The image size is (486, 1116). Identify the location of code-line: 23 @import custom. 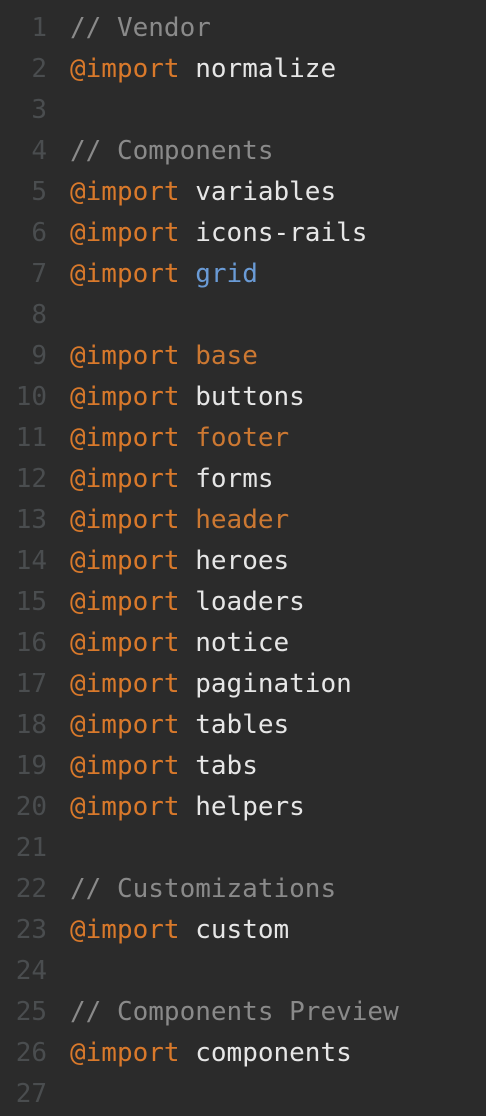
(243, 930).